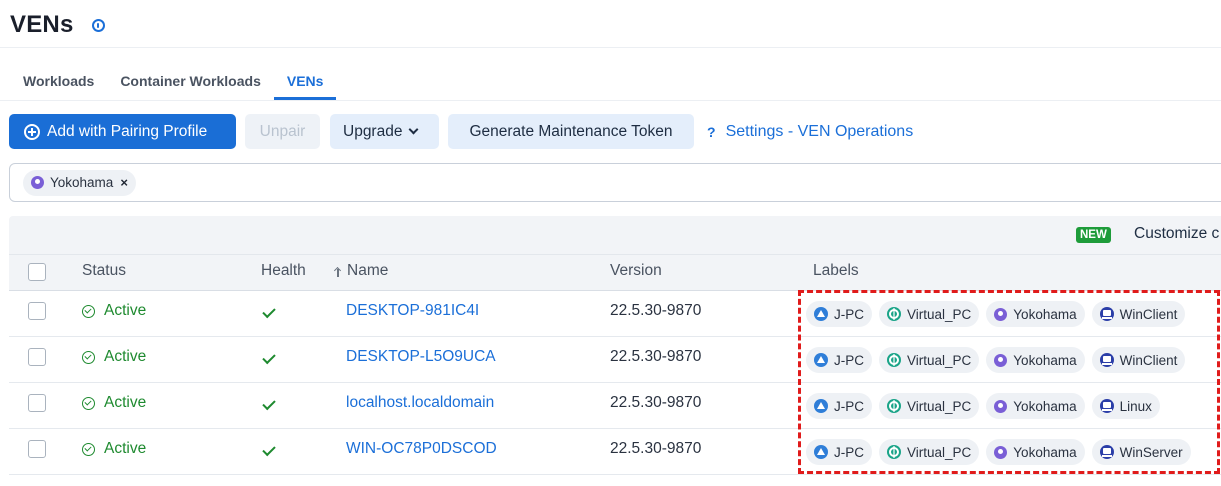 Image resolution: width=1221 pixels, height=486 pixels. What do you see at coordinates (42, 24) in the screenshot?
I see `page-title: VENs` at bounding box center [42, 24].